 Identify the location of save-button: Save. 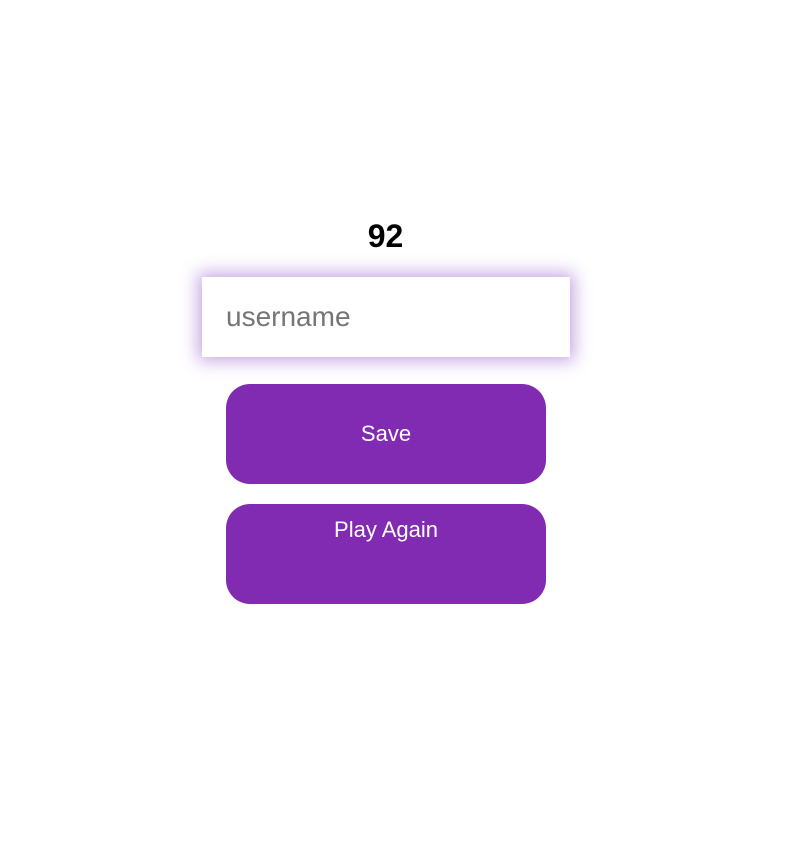
(386, 434).